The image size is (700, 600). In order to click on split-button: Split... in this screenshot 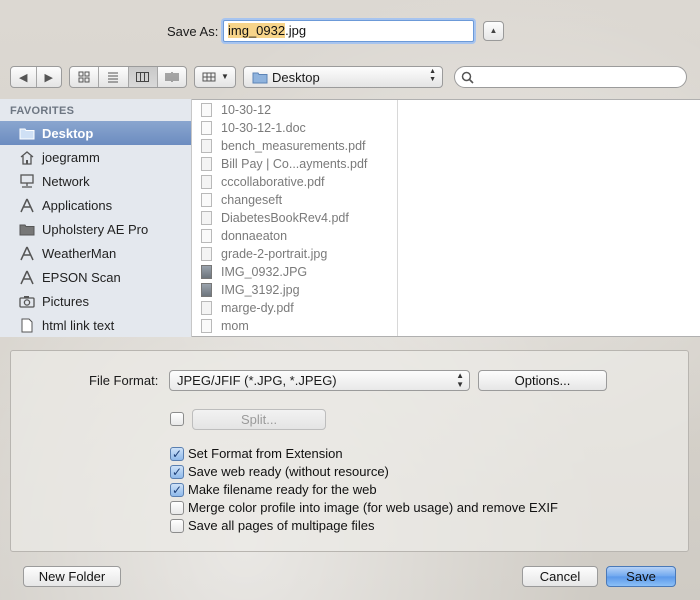, I will do `click(259, 419)`.